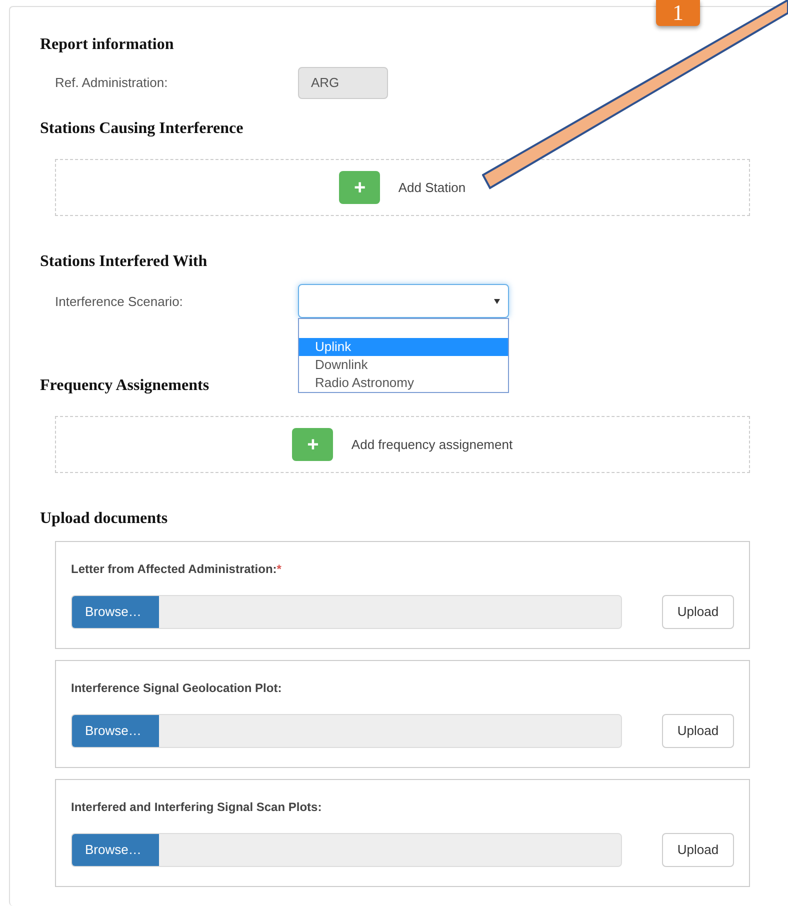  What do you see at coordinates (112, 83) in the screenshot?
I see `field-label: Ref. Administration:` at bounding box center [112, 83].